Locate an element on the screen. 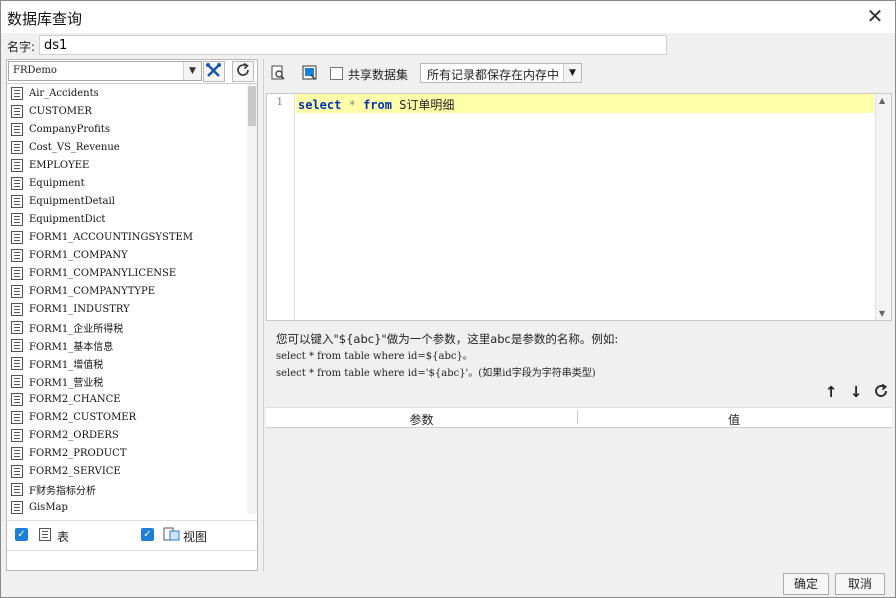 The image size is (896, 598). title-bar: 数据库查询 ✕ is located at coordinates (448, 17).